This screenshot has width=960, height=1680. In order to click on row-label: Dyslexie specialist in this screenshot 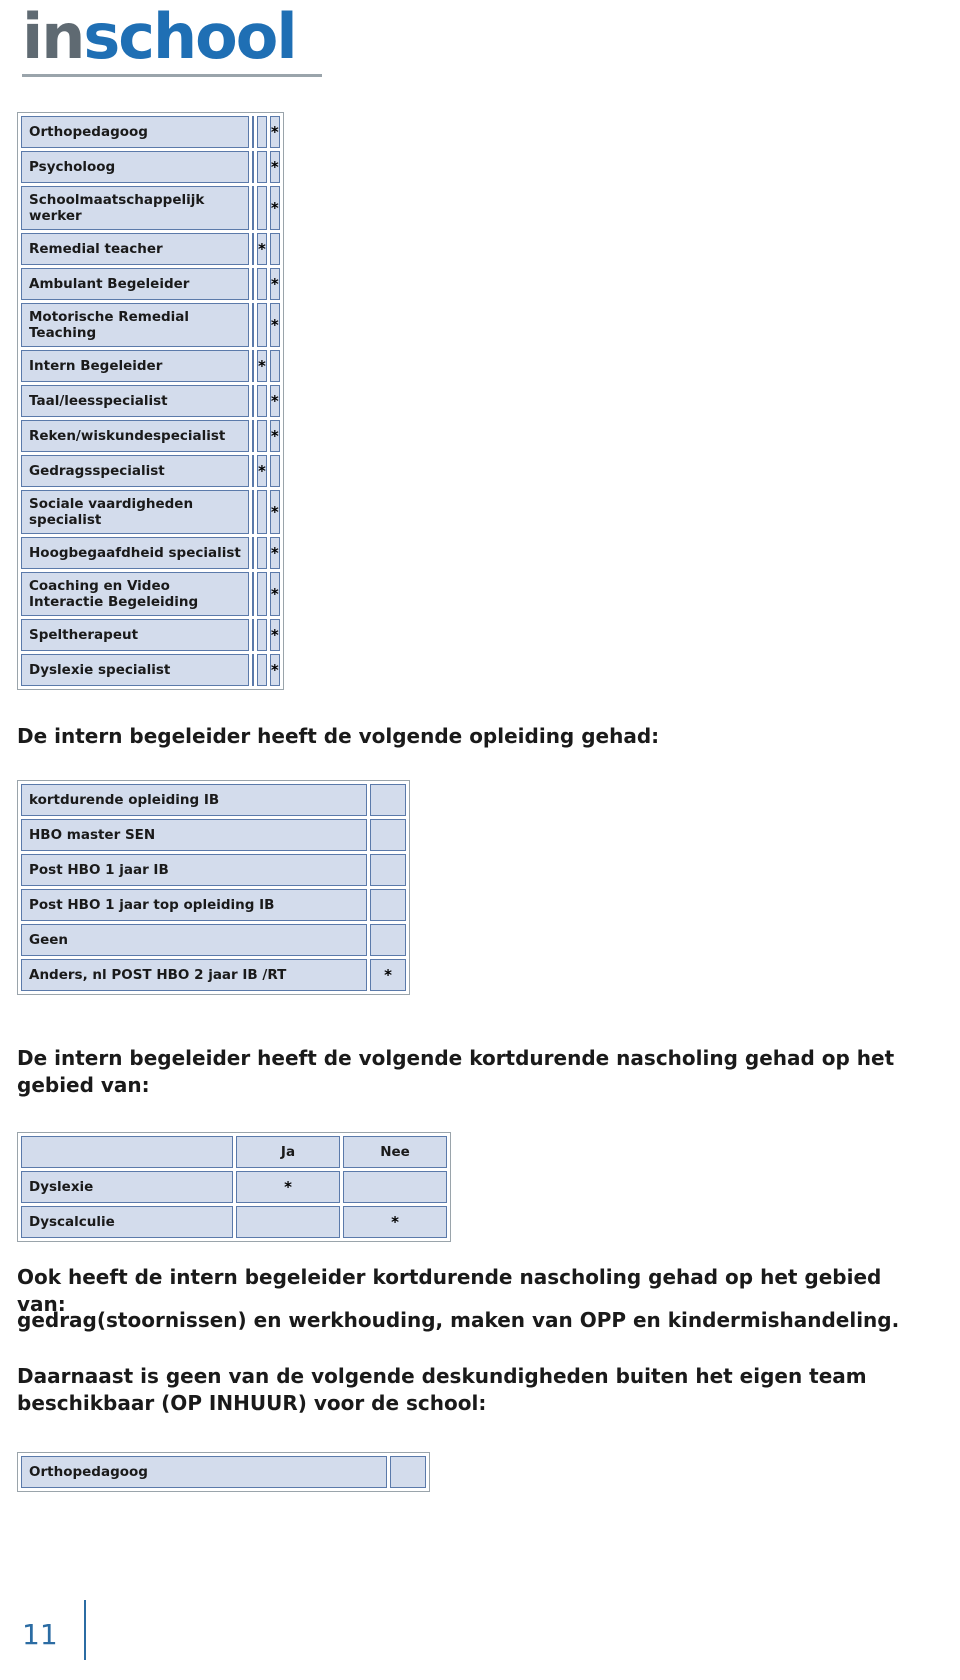, I will do `click(135, 670)`.